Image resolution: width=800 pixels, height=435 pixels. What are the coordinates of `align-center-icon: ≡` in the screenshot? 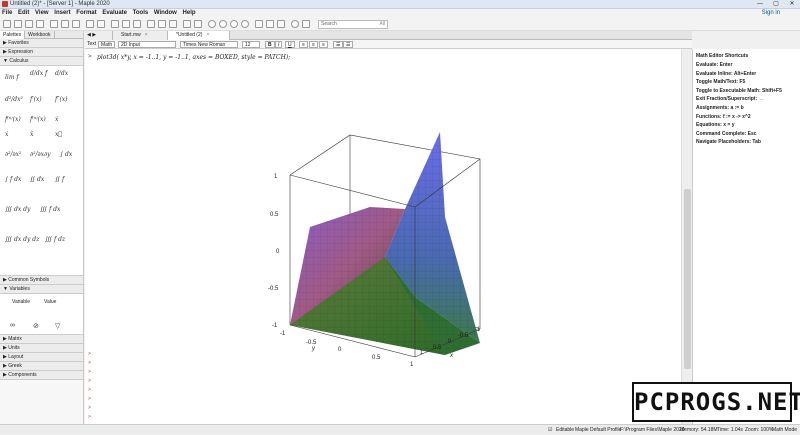 It's located at (313, 44).